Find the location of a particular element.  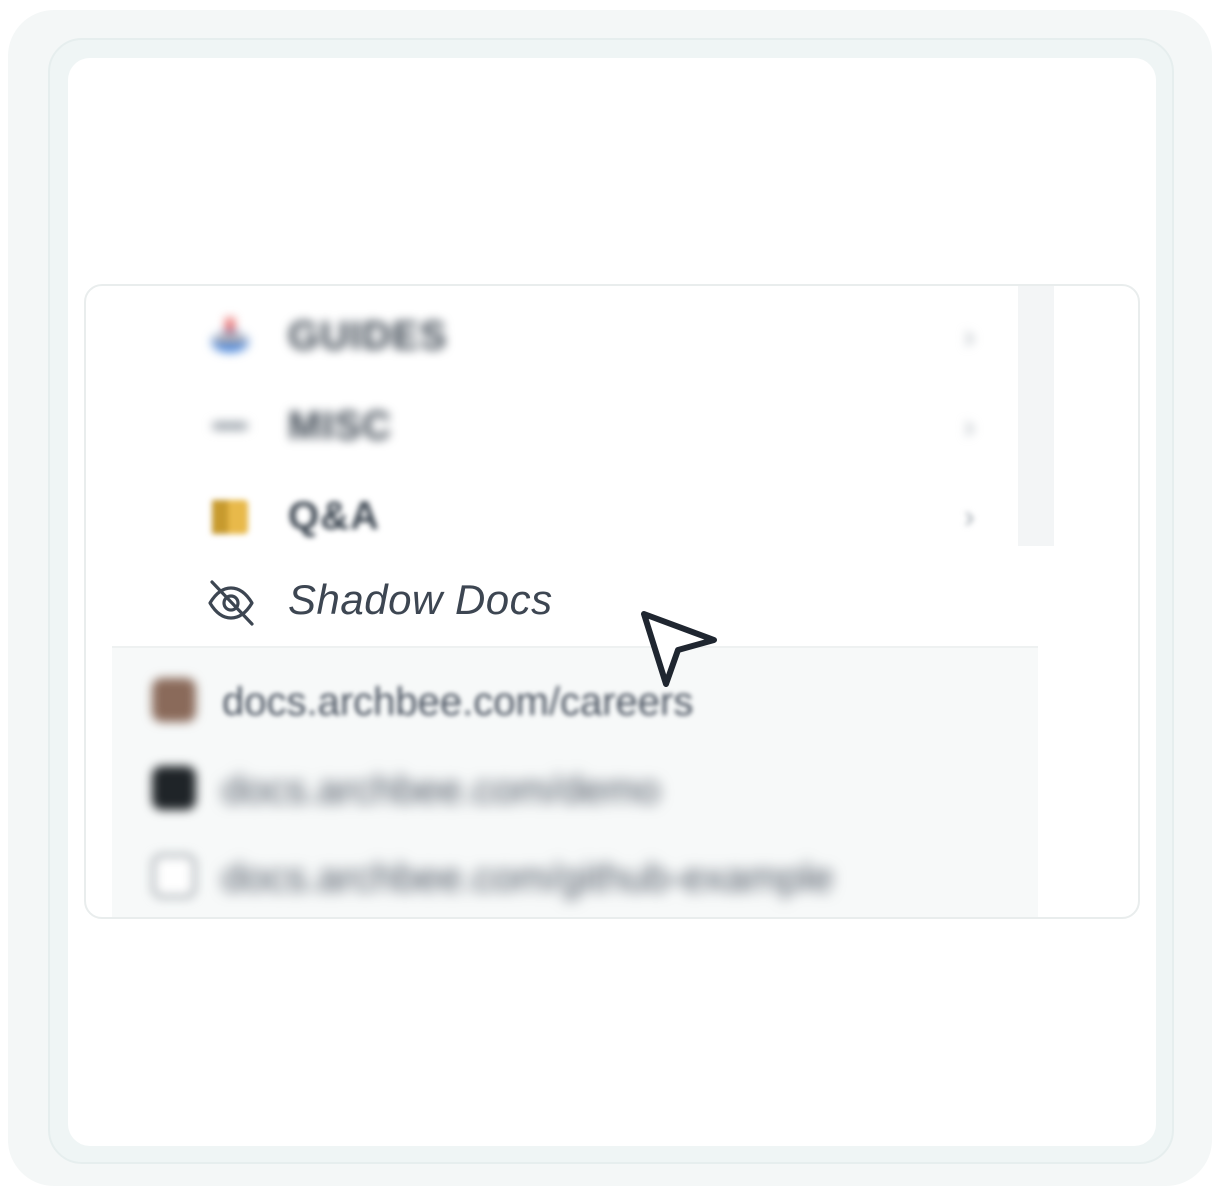

dash-icon is located at coordinates (230, 426).